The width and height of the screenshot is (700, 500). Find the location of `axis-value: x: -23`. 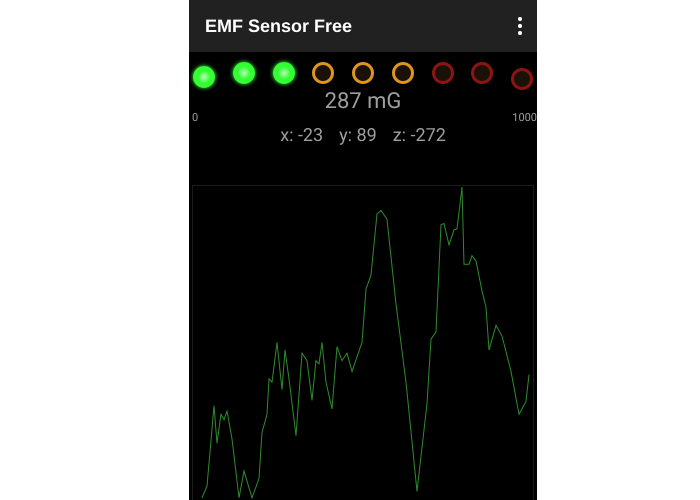

axis-value: x: -23 is located at coordinates (302, 136).